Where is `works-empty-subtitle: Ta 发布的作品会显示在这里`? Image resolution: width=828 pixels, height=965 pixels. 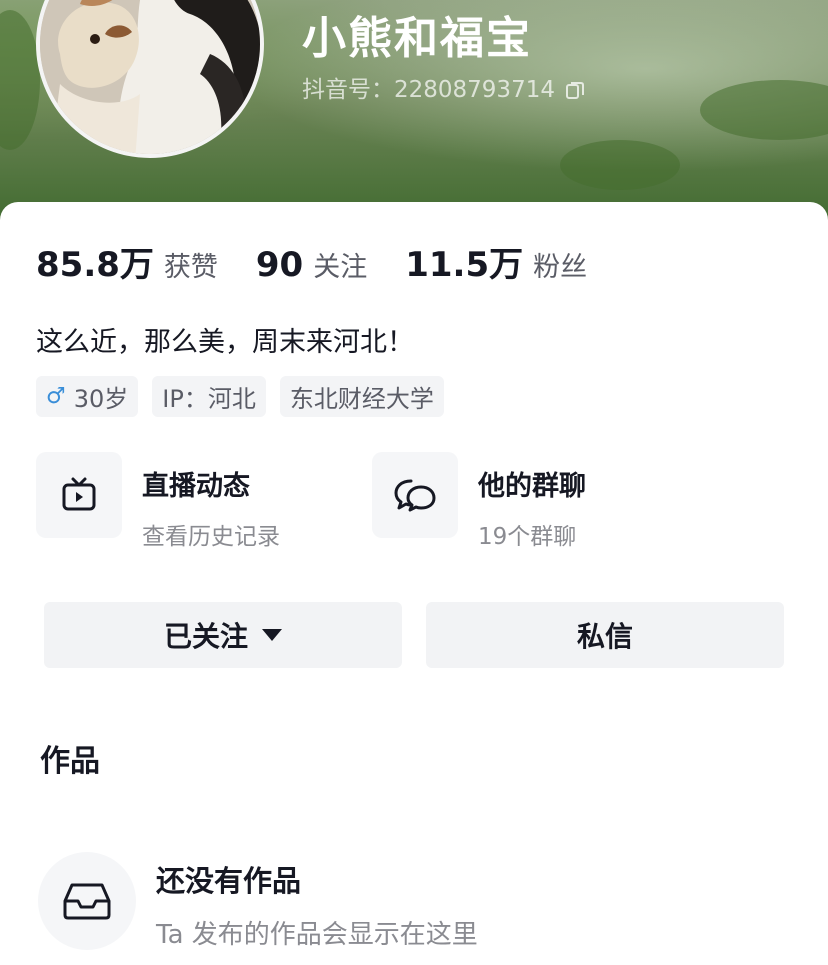
works-empty-subtitle: Ta 发布的作品会显示在这里 is located at coordinates (317, 935).